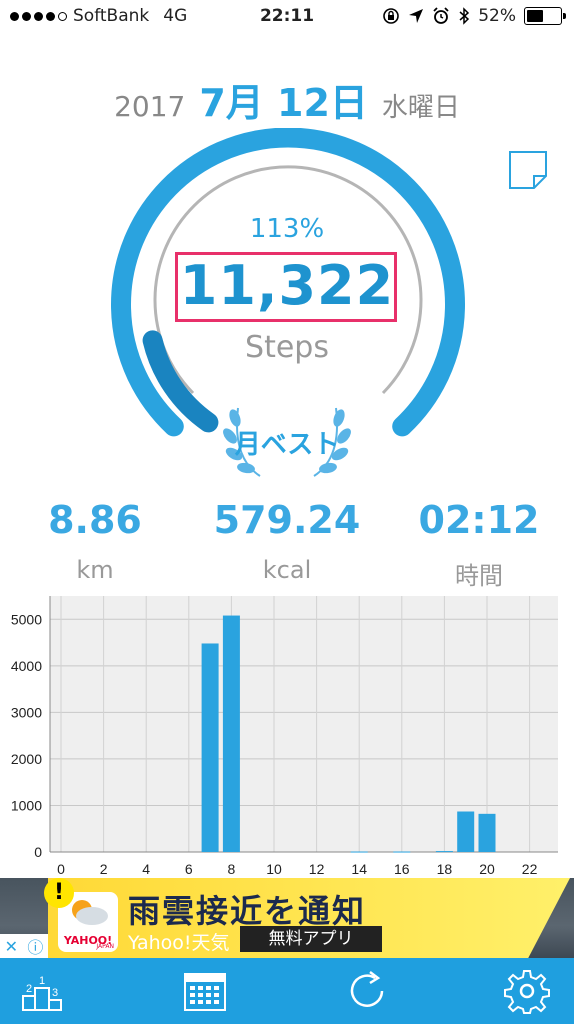  I want to click on date-weekday: 水曜日, so click(420, 108).